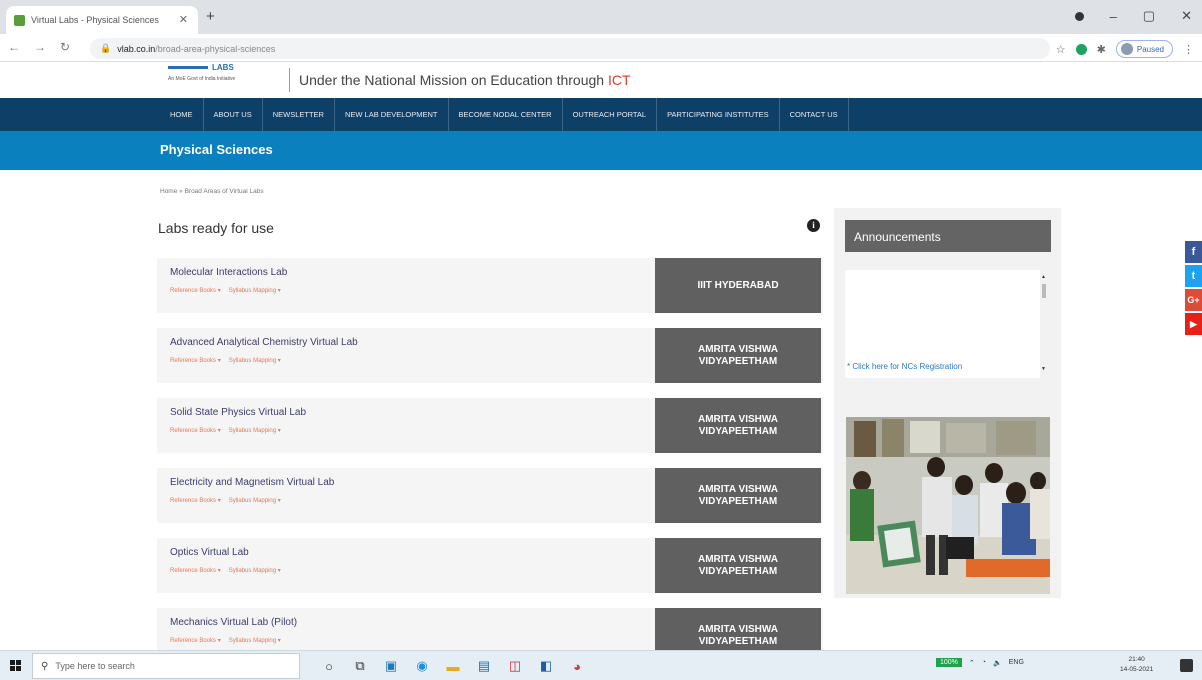 This screenshot has height=680, width=1202. Describe the element at coordinates (329, 666) in the screenshot. I see `cortana-icon: ○` at that location.